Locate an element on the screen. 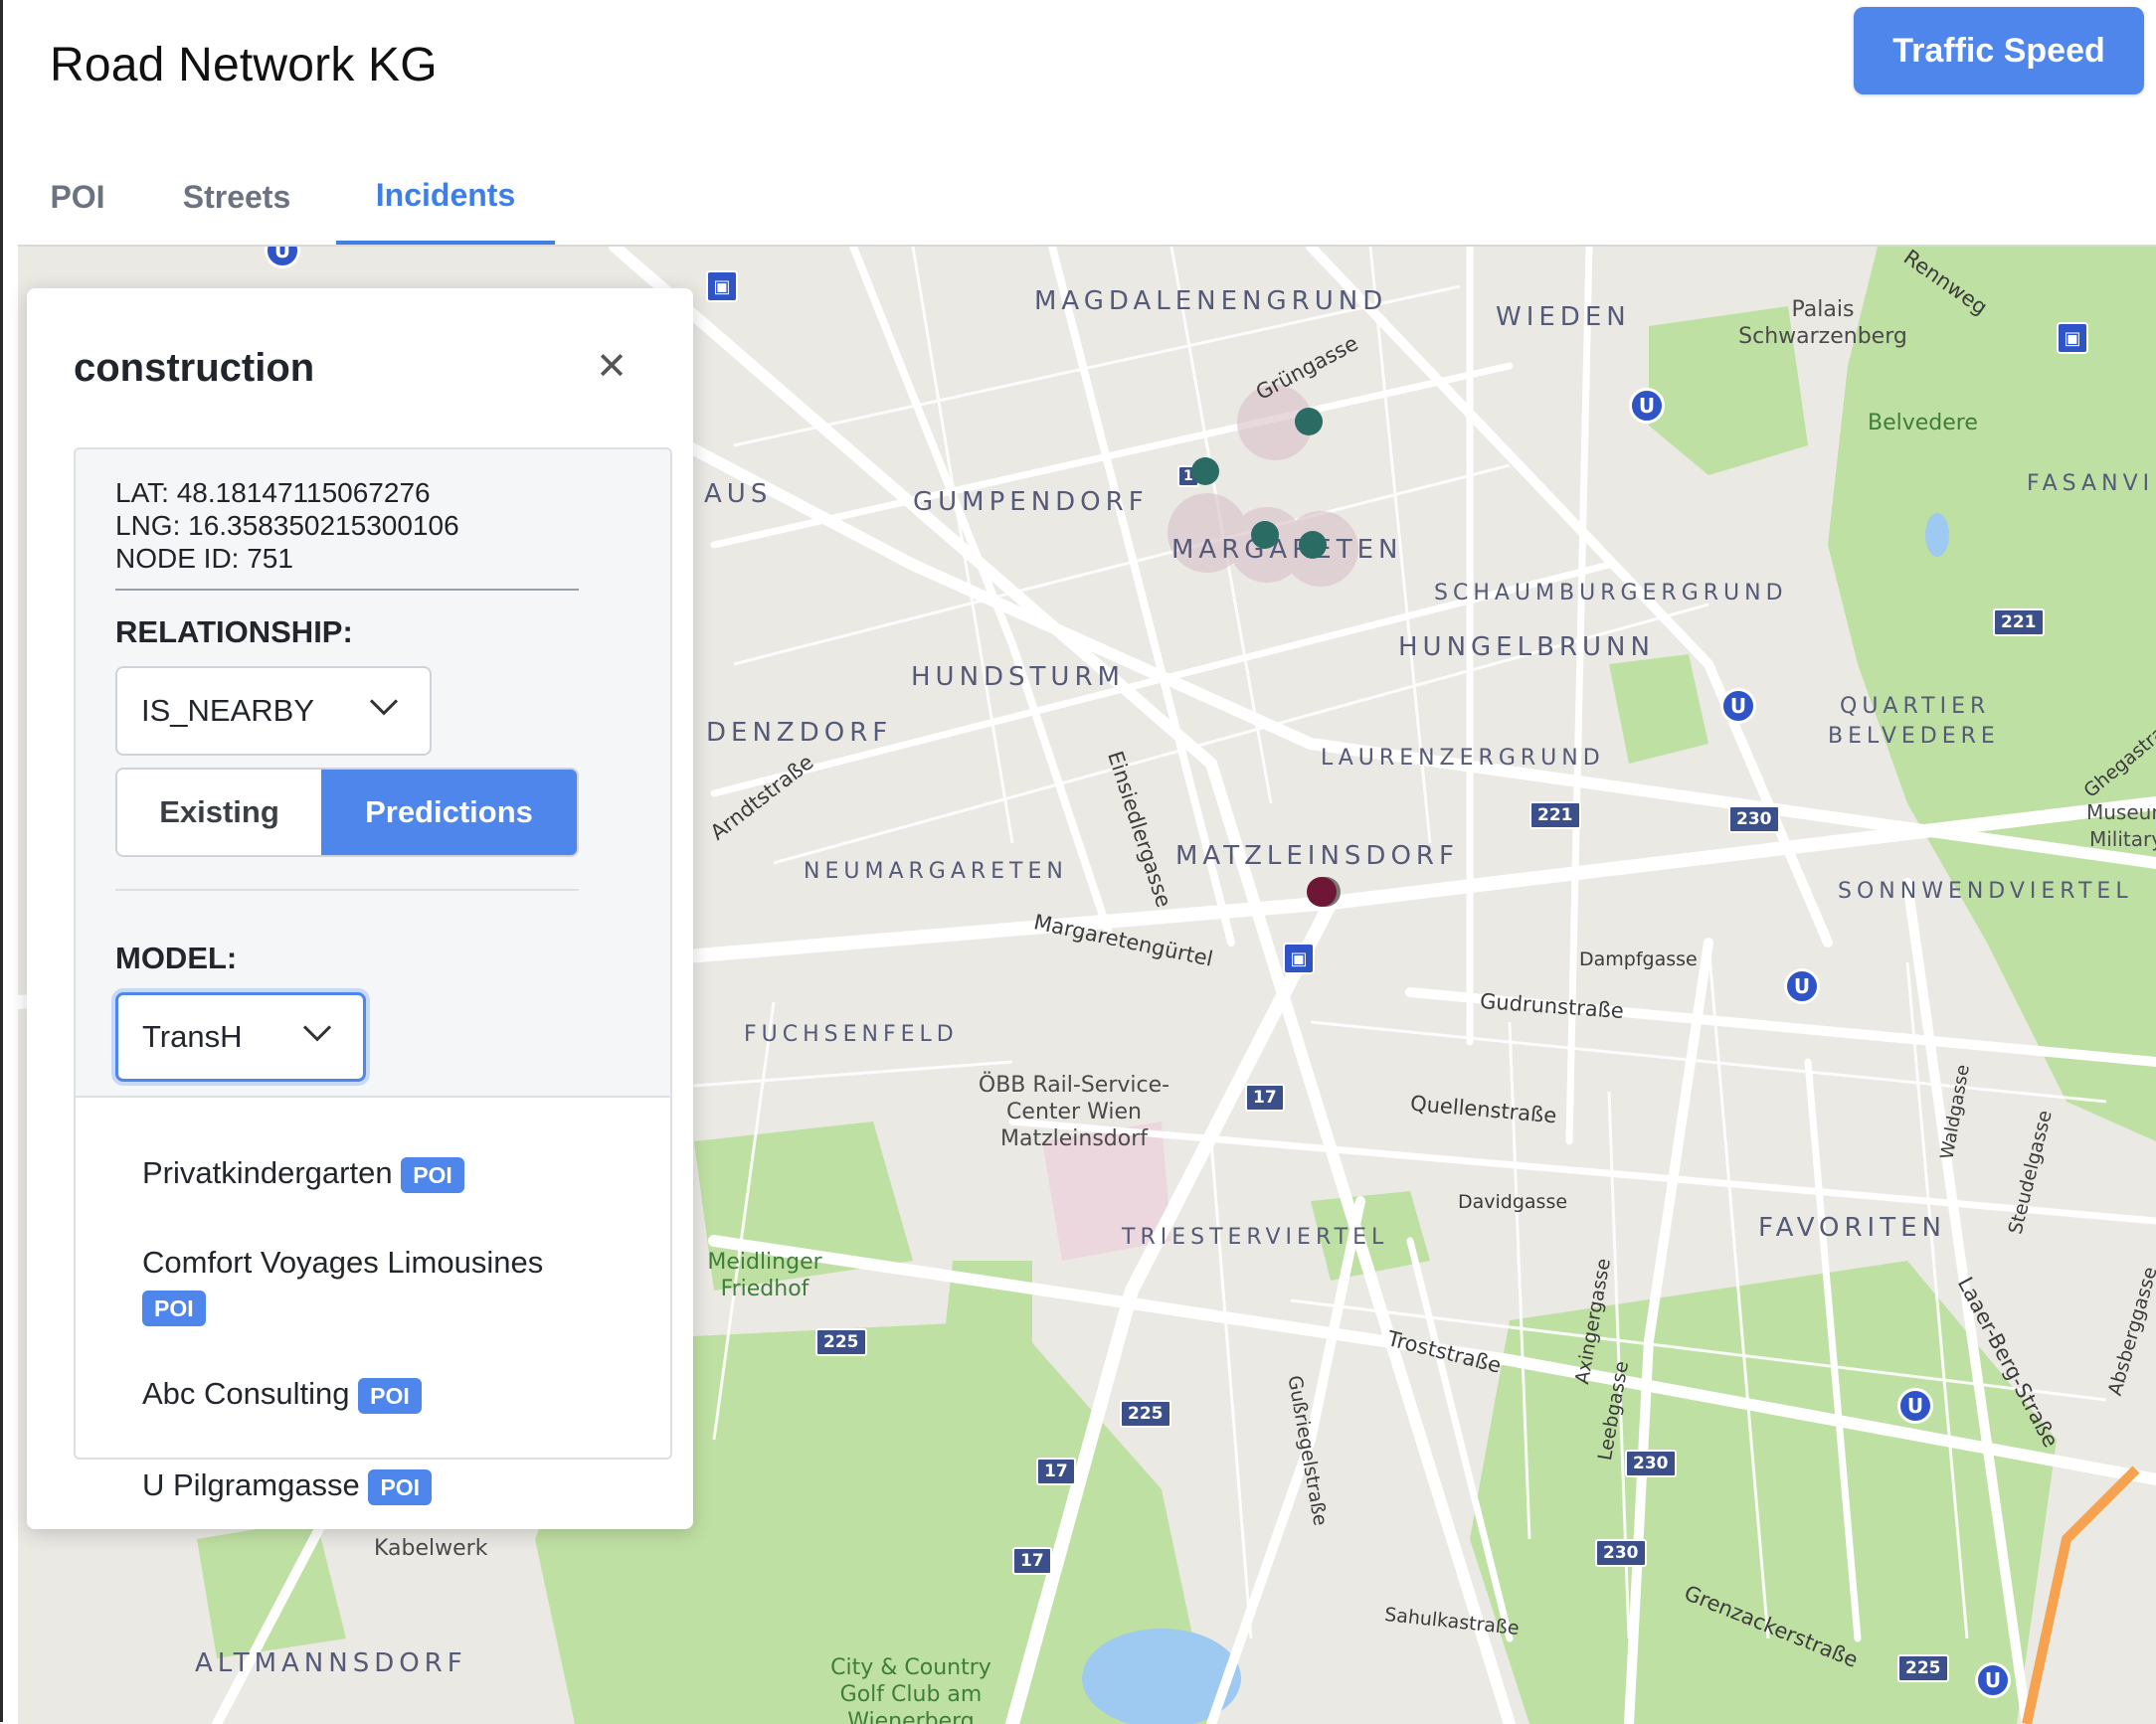 Image resolution: width=2156 pixels, height=1724 pixels. street-label: Dampfgasse is located at coordinates (1638, 959).